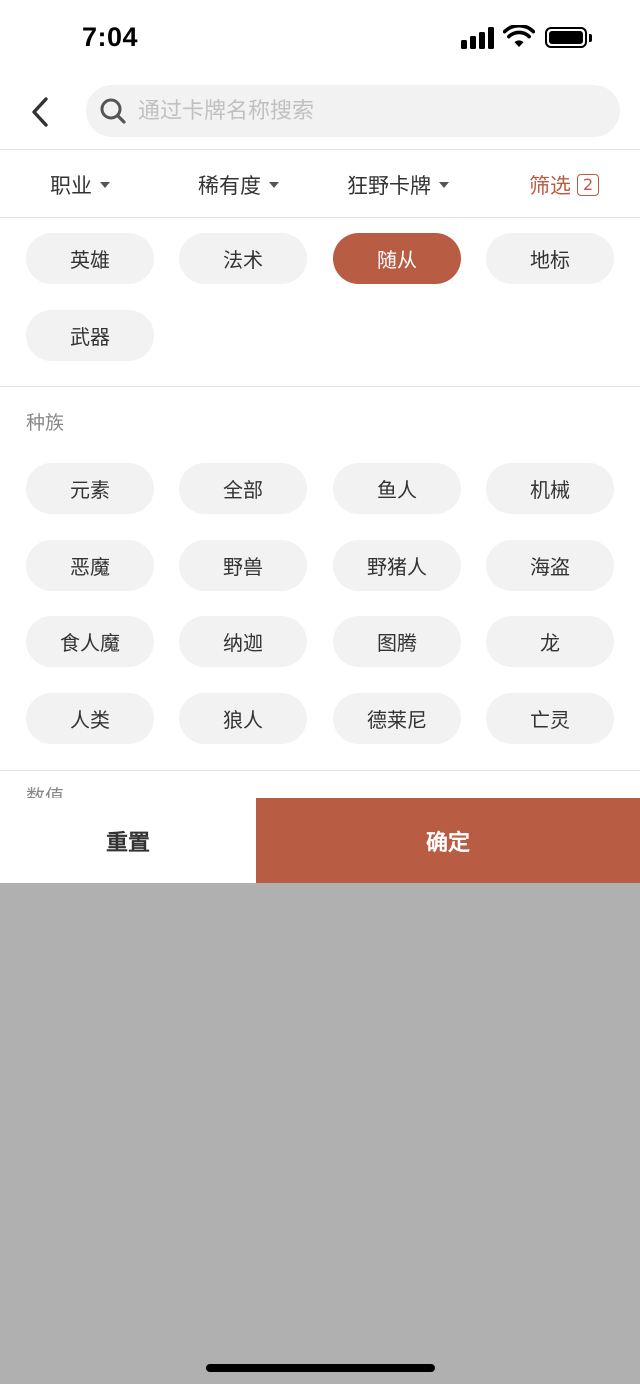 The height and width of the screenshot is (1384, 640). I want to click on chip-card-type: 地标, so click(550, 258).